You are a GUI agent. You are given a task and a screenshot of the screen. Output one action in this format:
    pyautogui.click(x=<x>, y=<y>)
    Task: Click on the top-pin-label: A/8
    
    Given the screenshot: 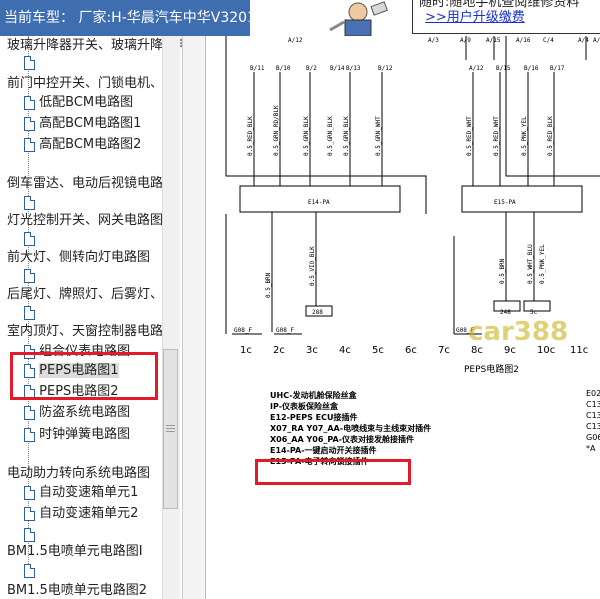 What is the action you would take?
    pyautogui.click(x=596, y=40)
    